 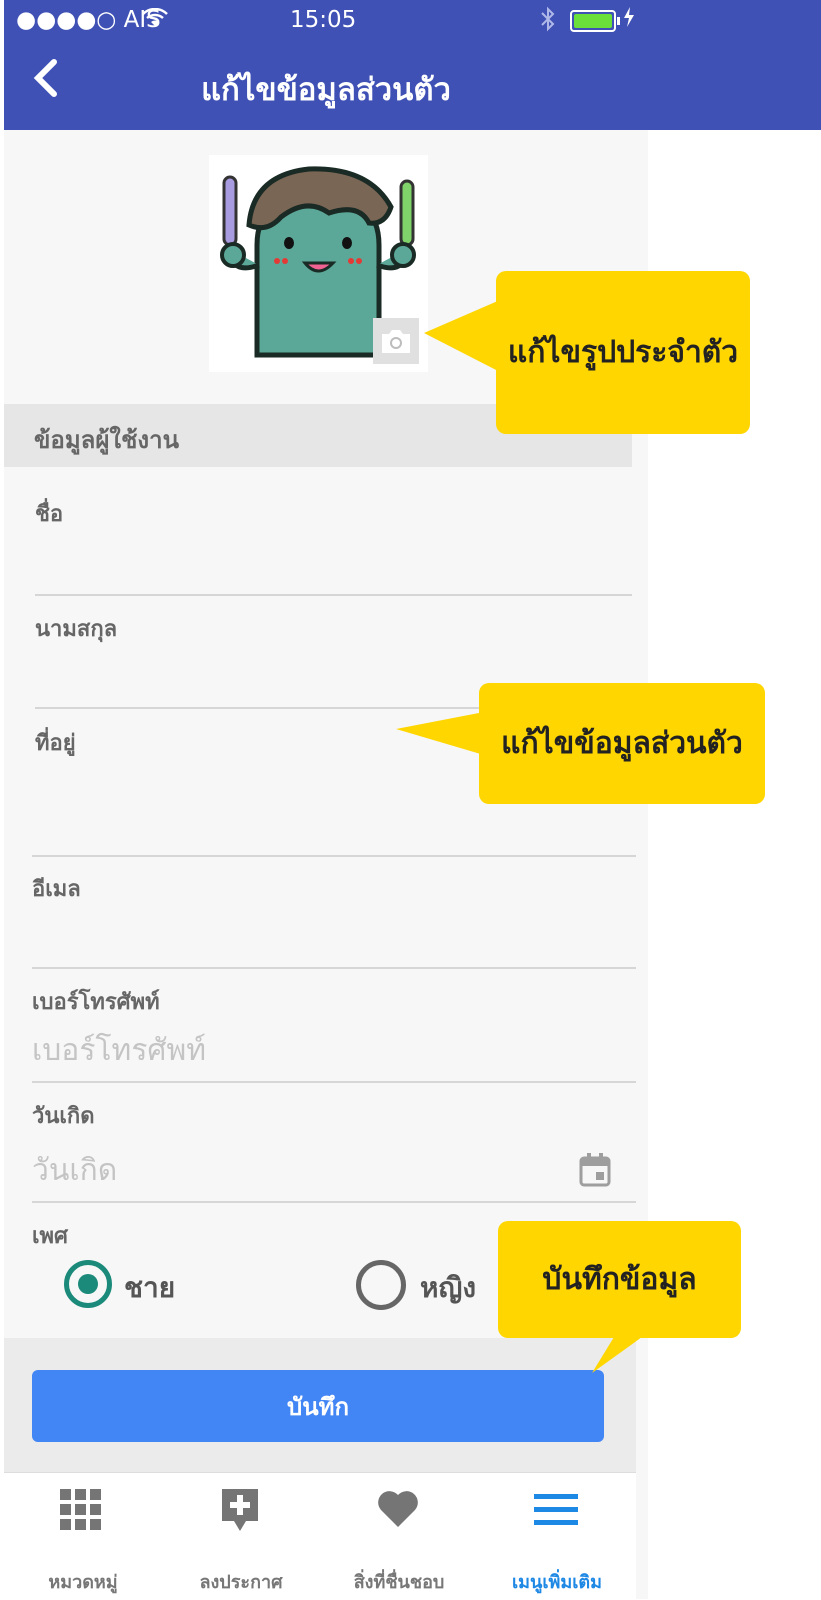 I want to click on callout-save-info: บันทึกข้อมูล, so click(x=619, y=1279).